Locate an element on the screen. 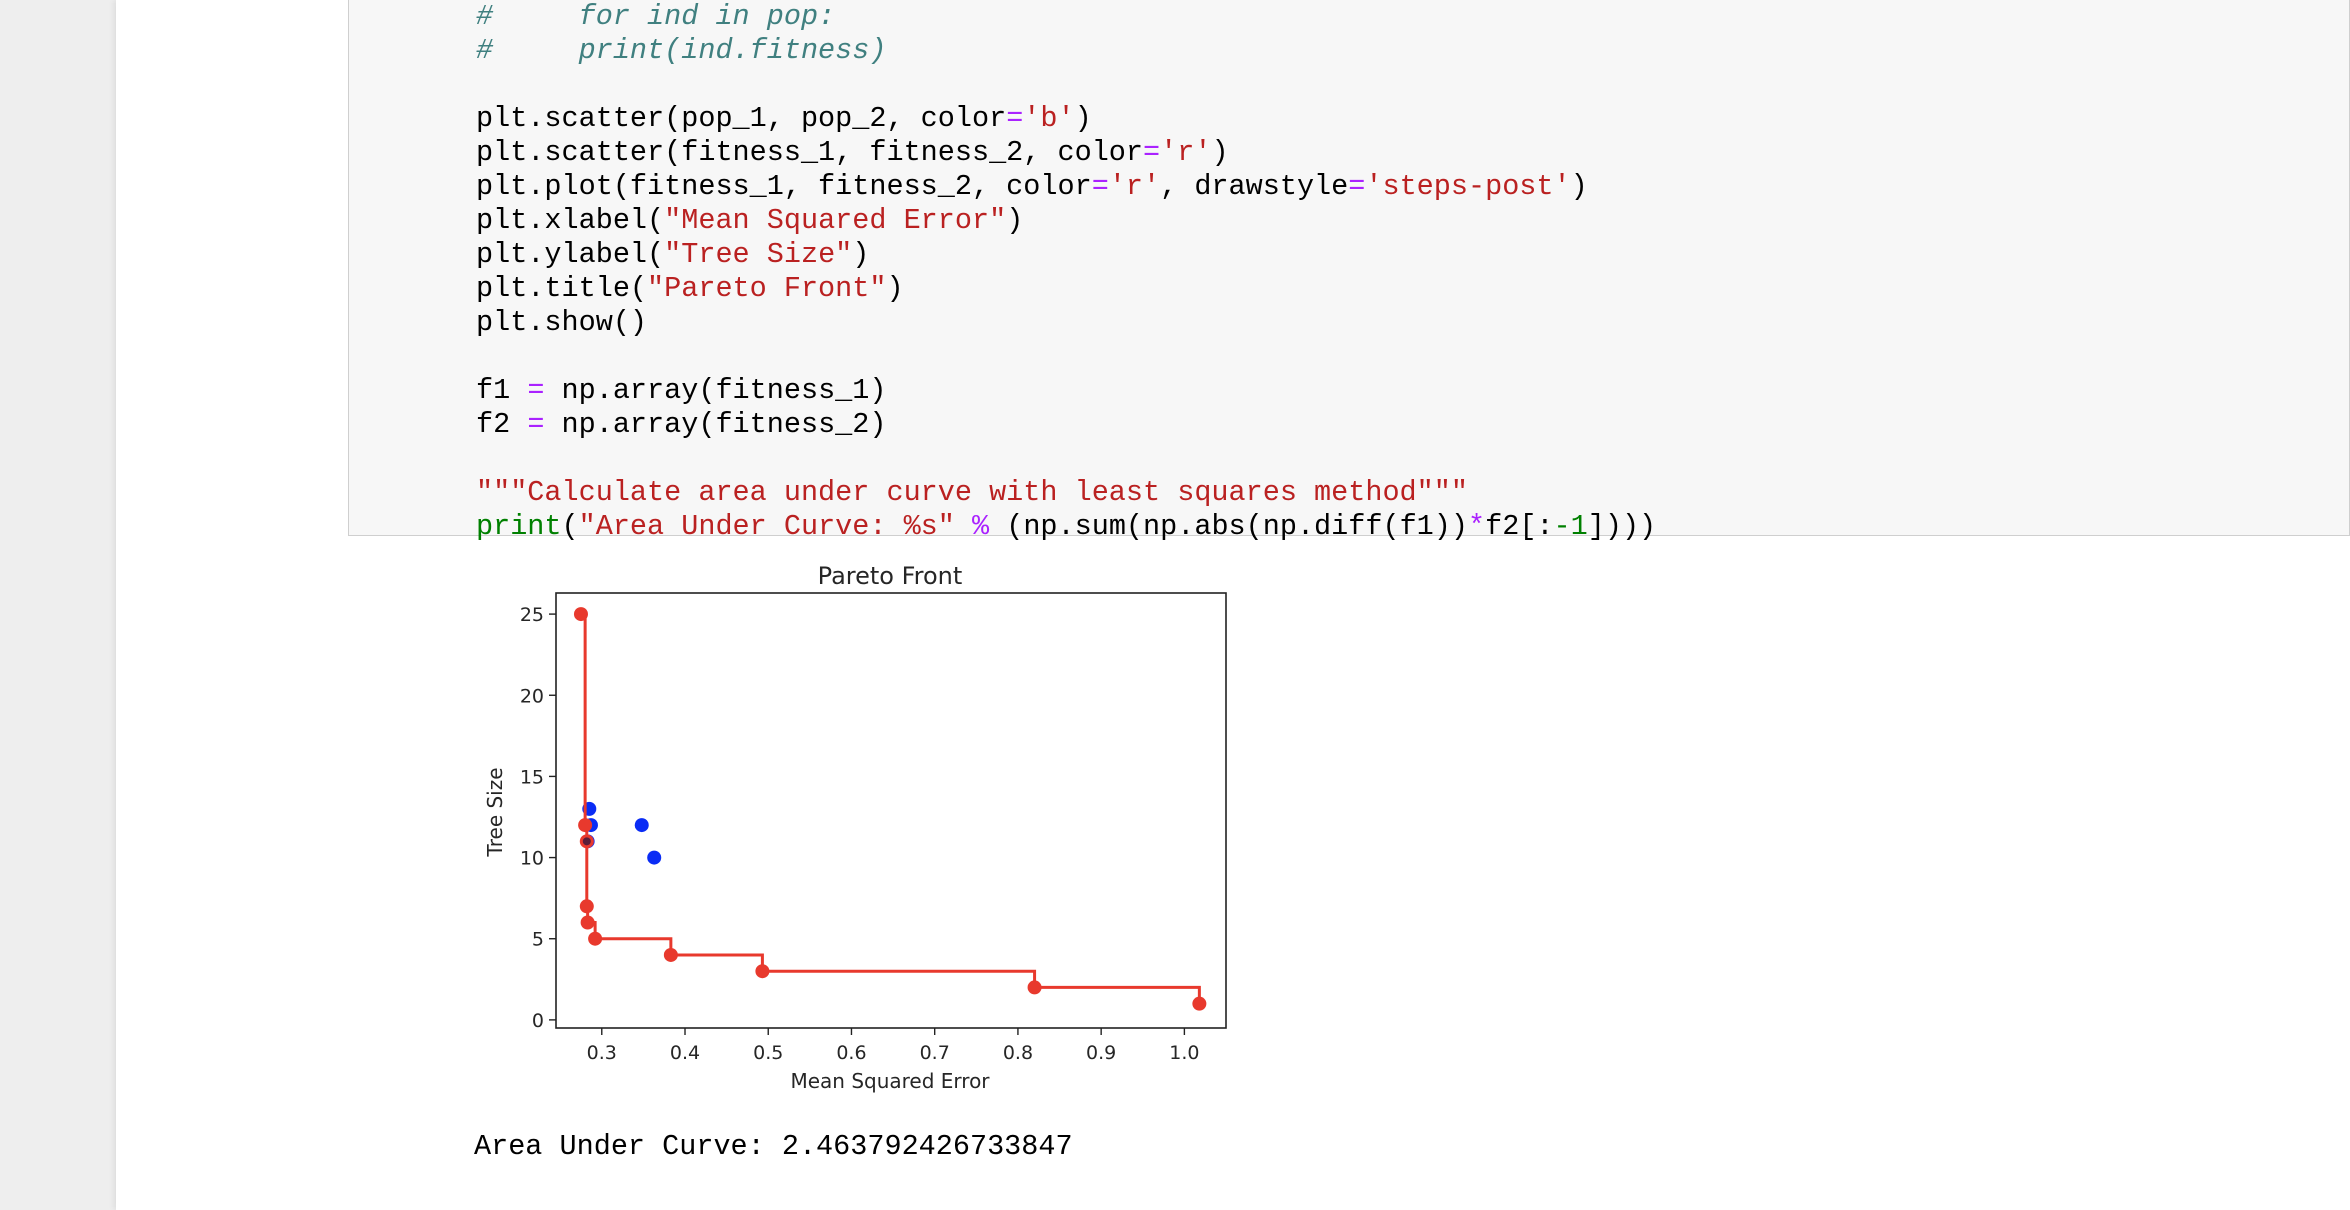  y-tick-label: 25 is located at coordinates (532, 615).